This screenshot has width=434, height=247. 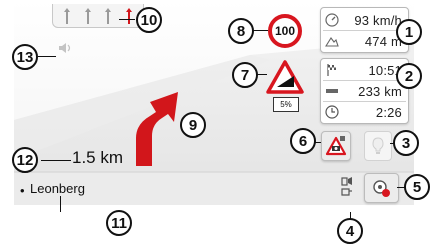 I want to click on speedometer-icon, so click(x=332, y=20).